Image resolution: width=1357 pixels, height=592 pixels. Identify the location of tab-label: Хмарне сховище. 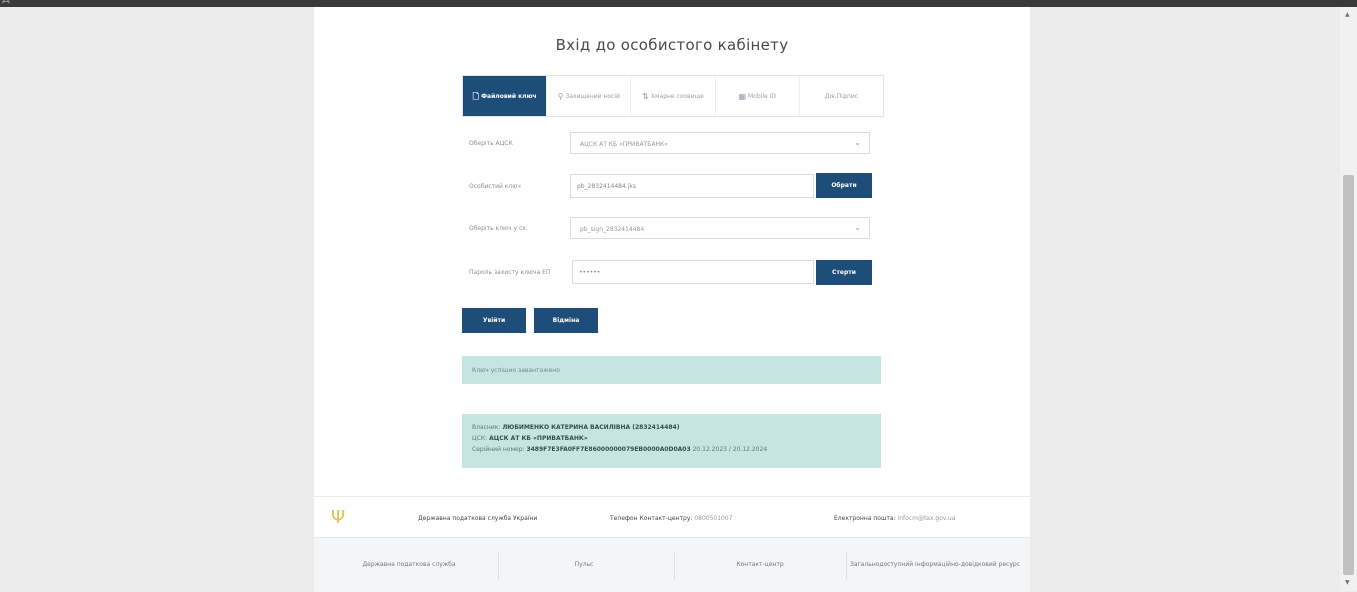
(677, 96).